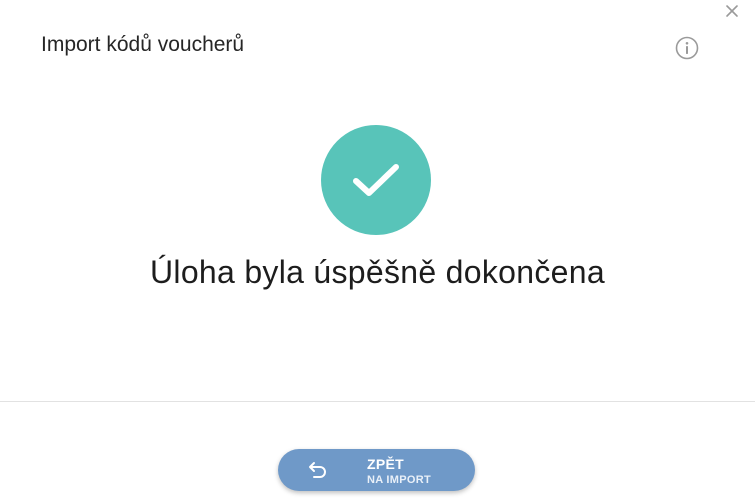 This screenshot has height=503, width=755. Describe the element at coordinates (377, 272) in the screenshot. I see `success-message: Úloha byla úspěšně dokončena` at that location.